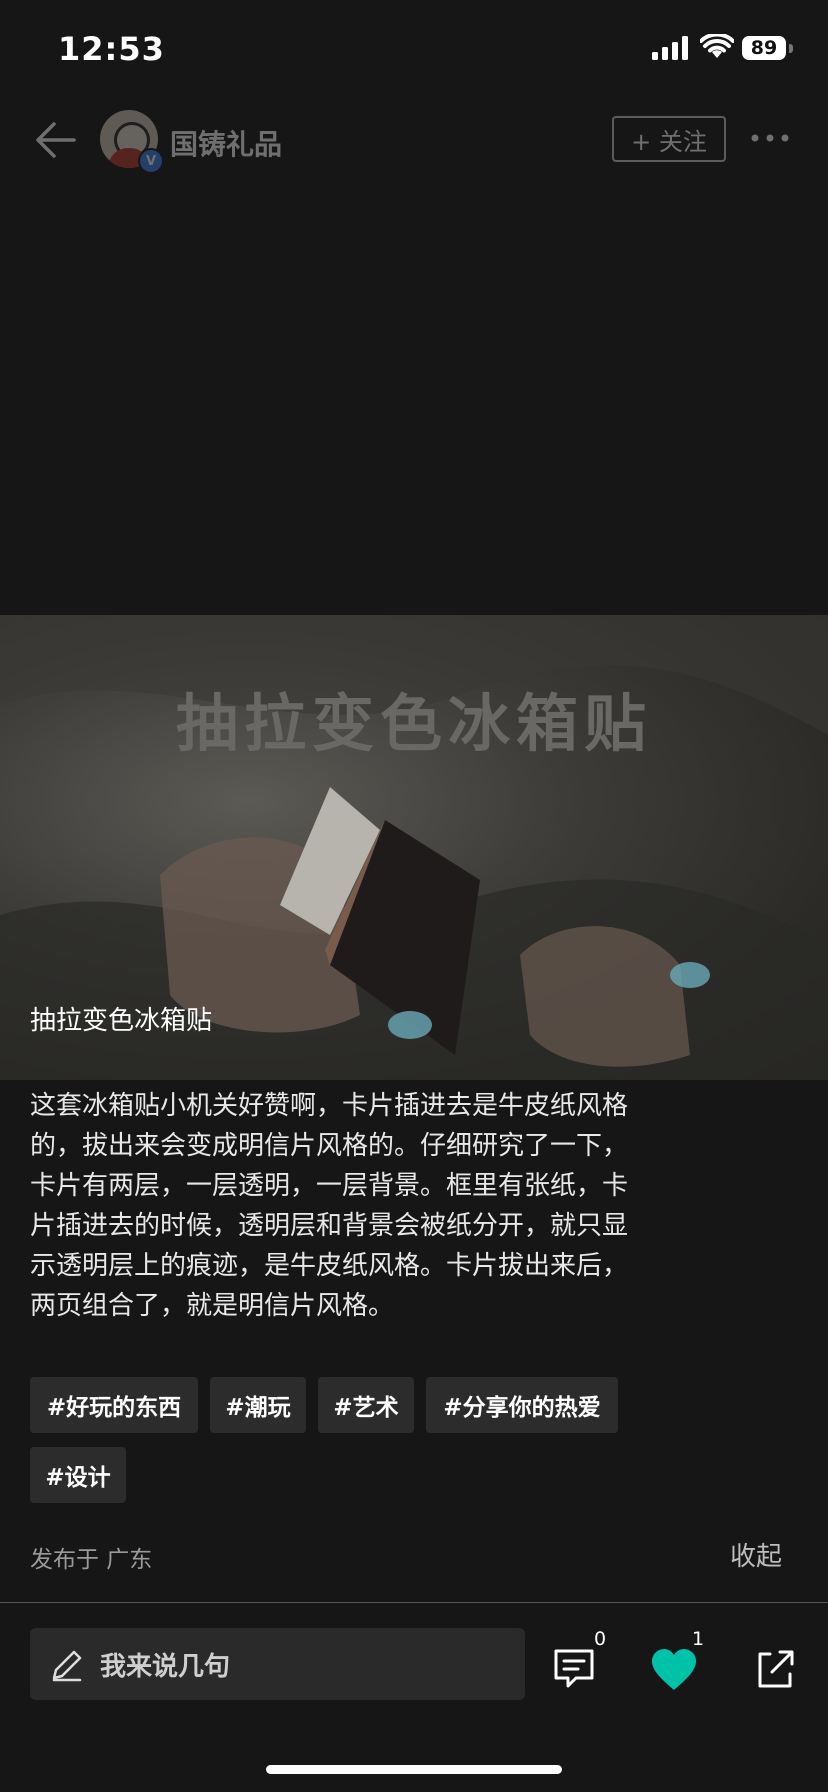 This screenshot has width=828, height=1792. I want to click on comment-count: 0, so click(600, 1639).